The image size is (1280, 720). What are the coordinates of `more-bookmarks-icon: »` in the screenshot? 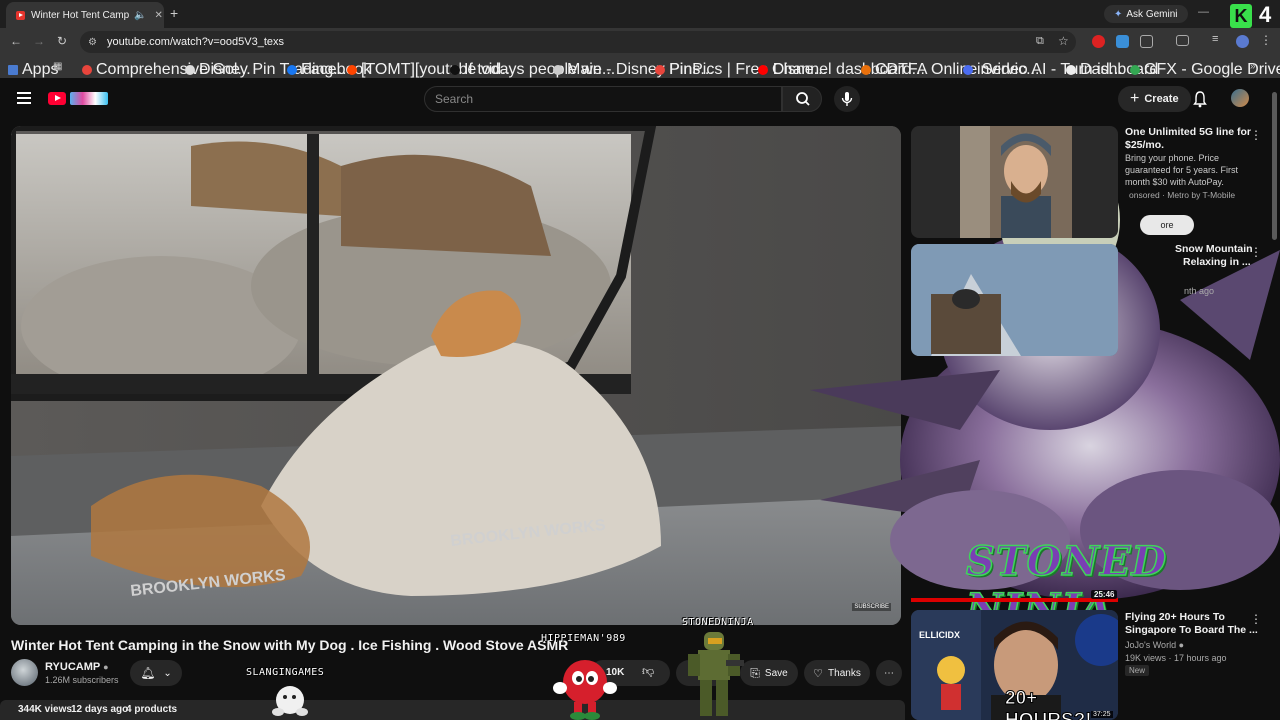 It's located at (1253, 66).